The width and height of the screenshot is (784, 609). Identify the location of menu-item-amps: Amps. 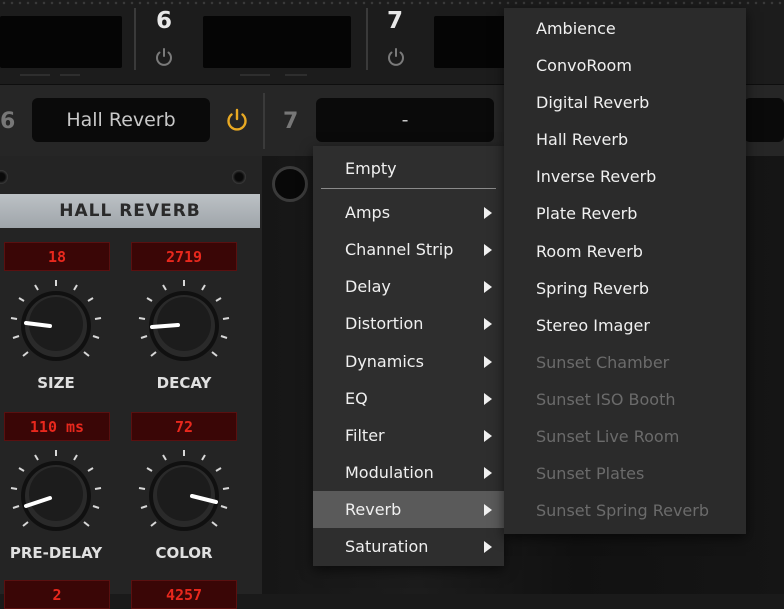
(408, 212).